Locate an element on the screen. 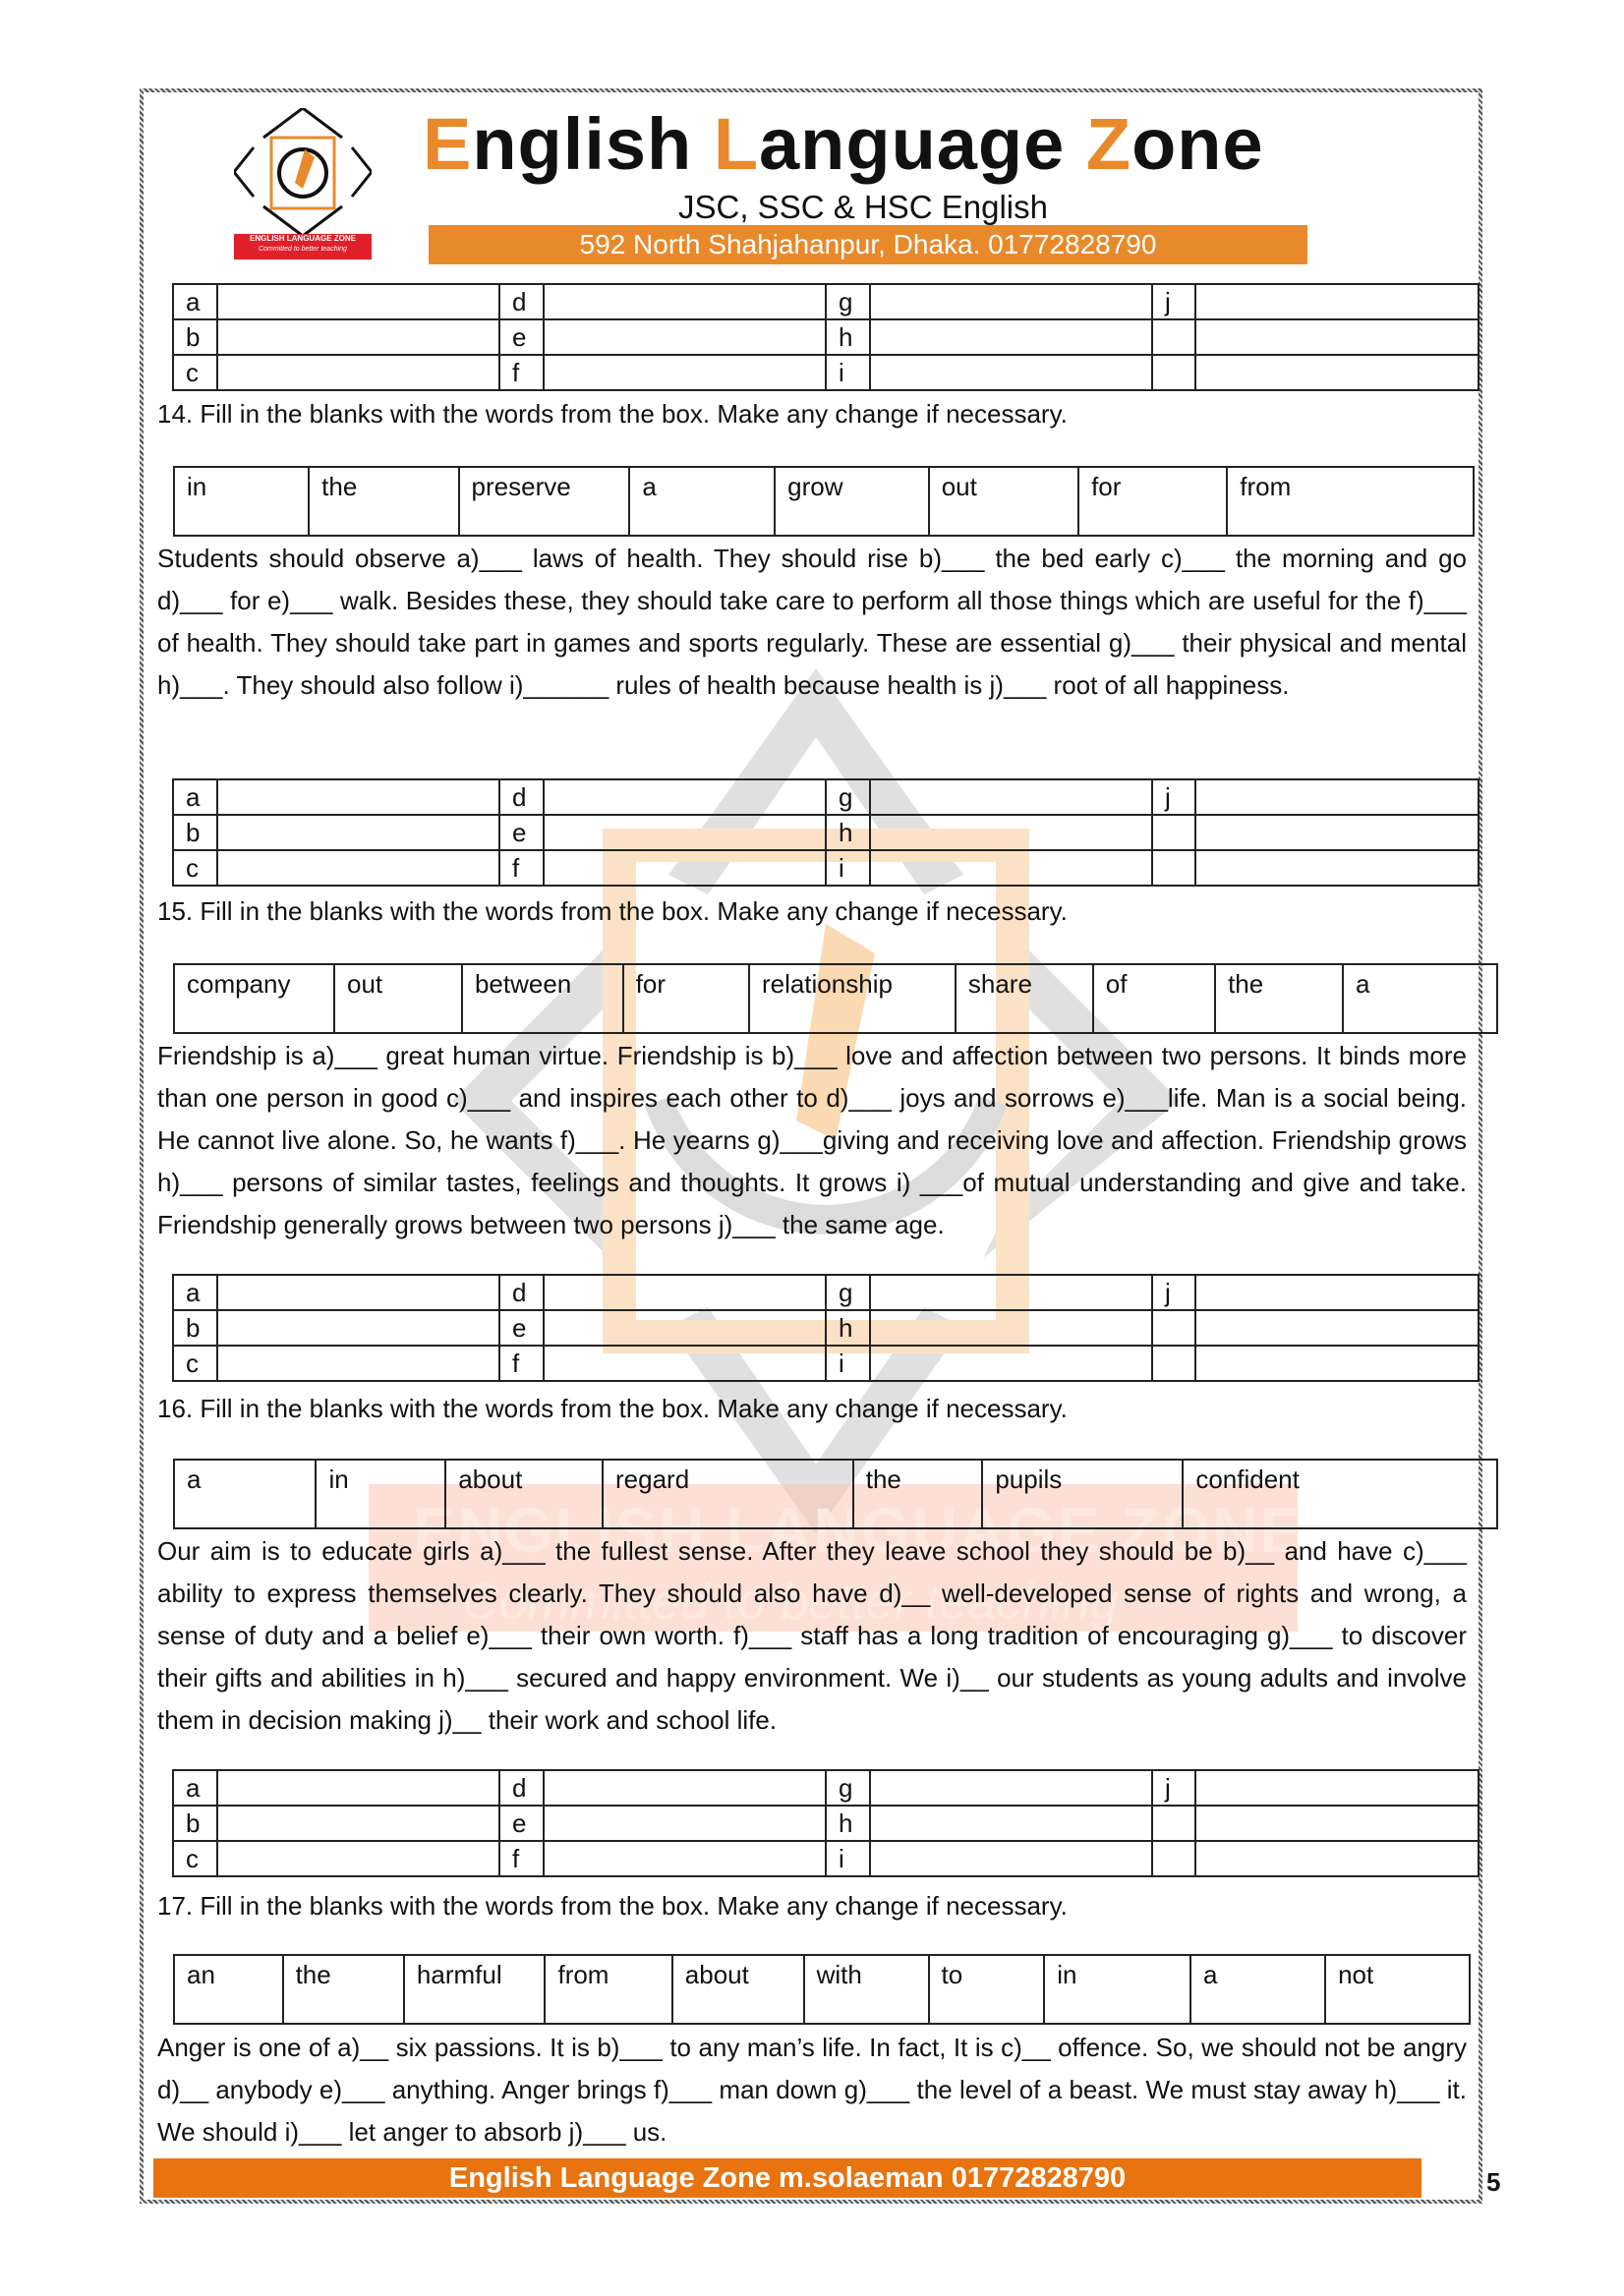  word-option: for is located at coordinates (685, 999).